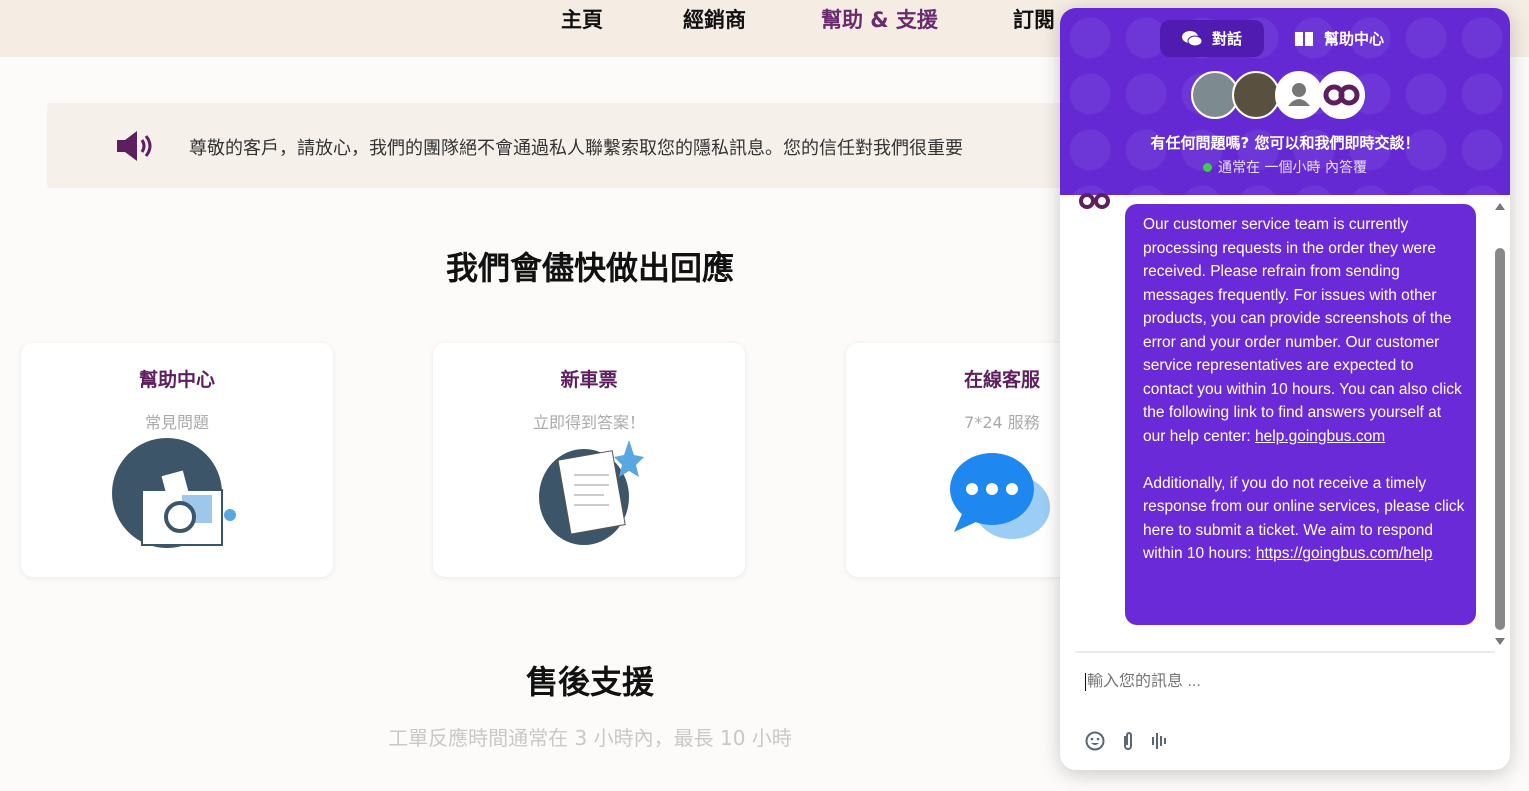 The width and height of the screenshot is (1529, 791). Describe the element at coordinates (1192, 38) in the screenshot. I see `chat-icon` at that location.